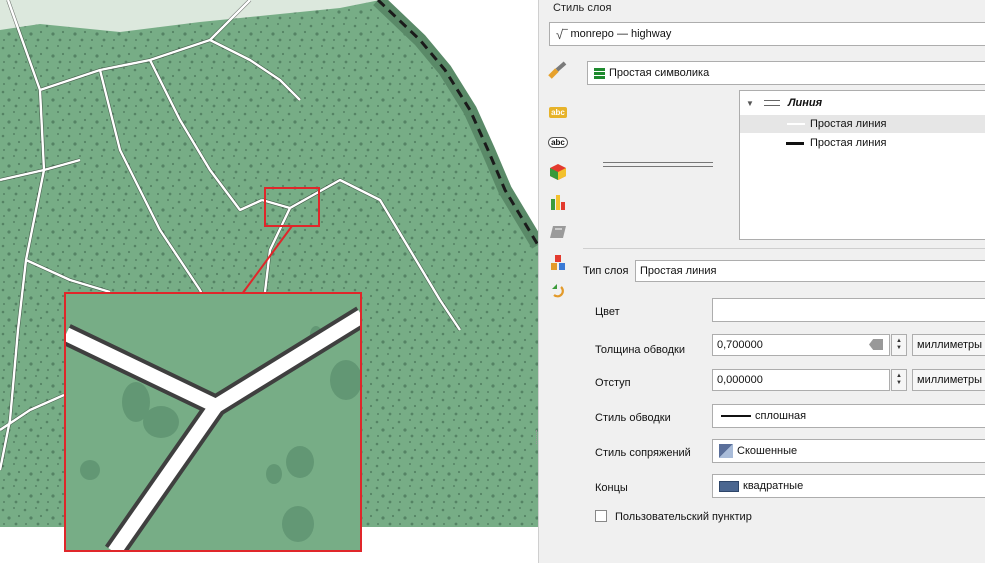  I want to click on tree-item-simple-line-1: Простая линия, so click(862, 124).